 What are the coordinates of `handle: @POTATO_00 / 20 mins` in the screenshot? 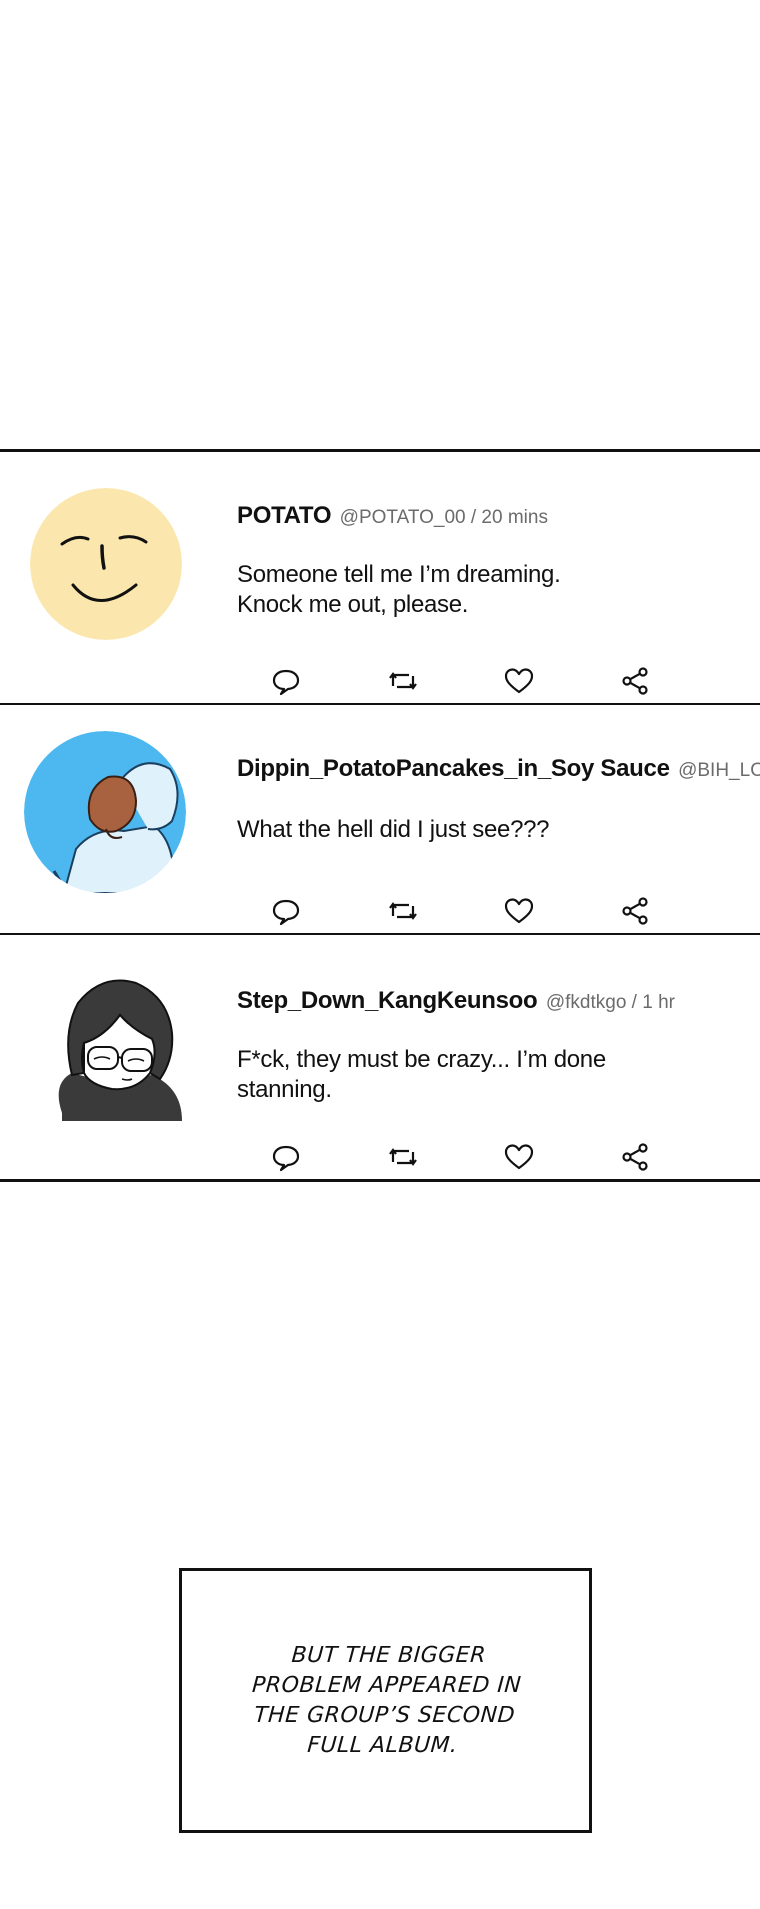 It's located at (443, 517).